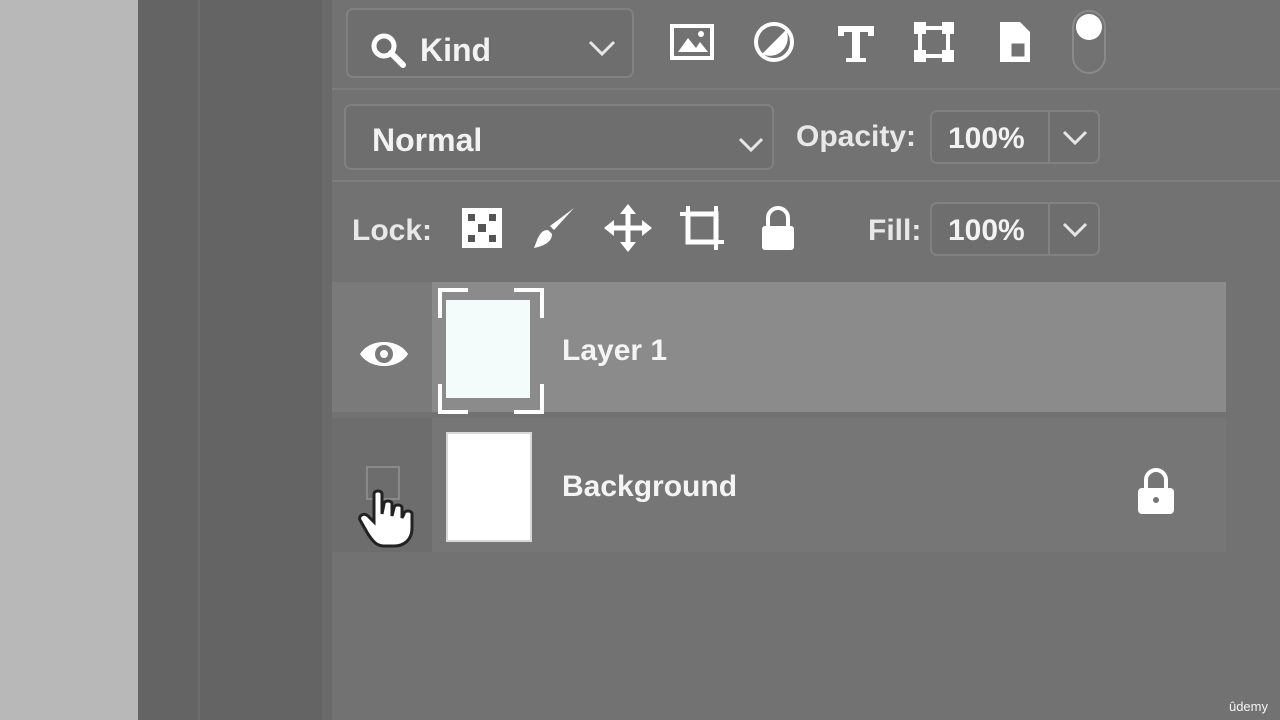 This screenshot has height=720, width=1280. Describe the element at coordinates (427, 140) in the screenshot. I see `blend-mode-value: Normal` at that location.